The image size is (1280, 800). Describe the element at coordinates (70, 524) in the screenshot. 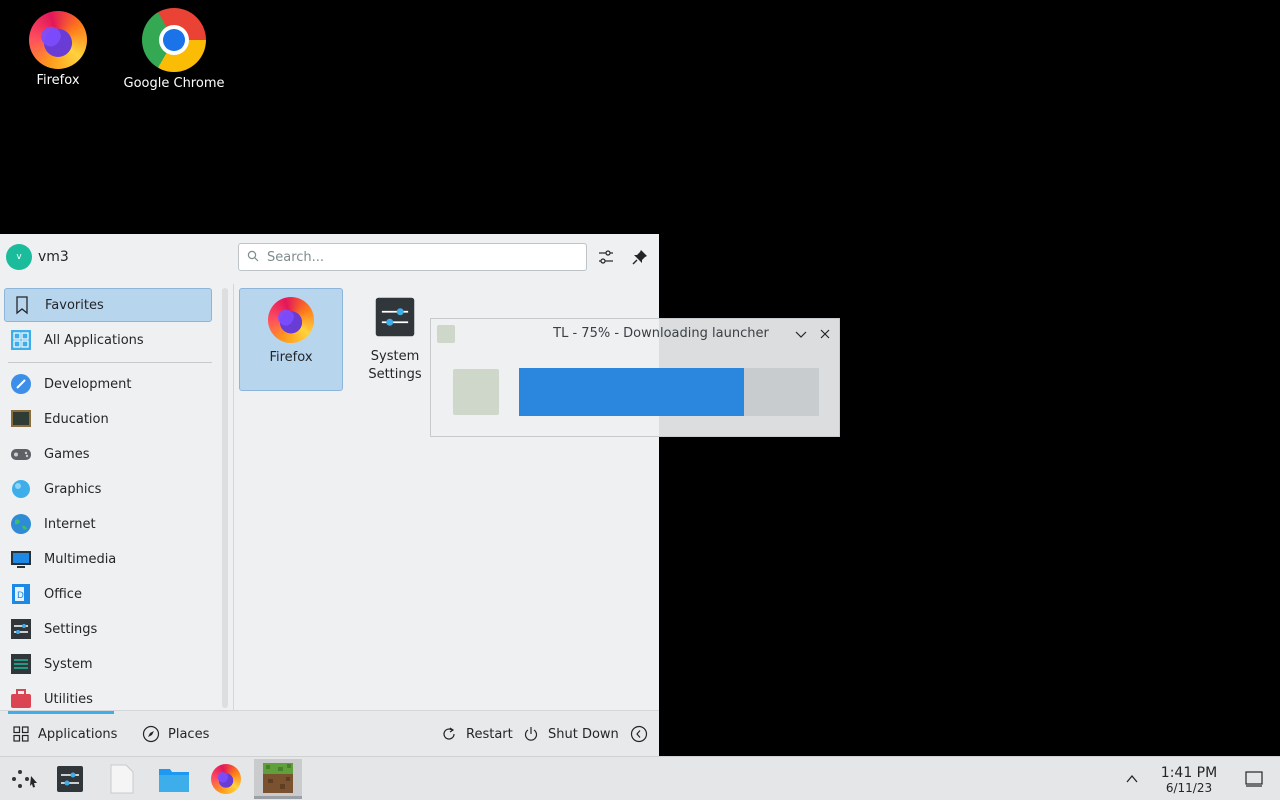

I see `category-label: Internet` at that location.